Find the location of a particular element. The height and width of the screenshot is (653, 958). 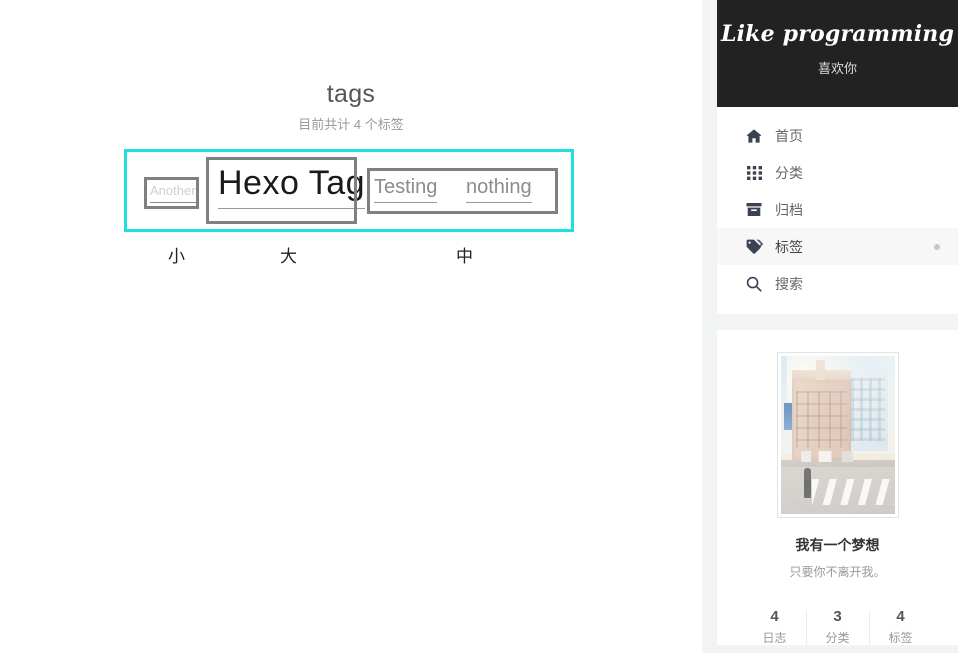

sidebar-item-archives: 归档 is located at coordinates (837, 209).